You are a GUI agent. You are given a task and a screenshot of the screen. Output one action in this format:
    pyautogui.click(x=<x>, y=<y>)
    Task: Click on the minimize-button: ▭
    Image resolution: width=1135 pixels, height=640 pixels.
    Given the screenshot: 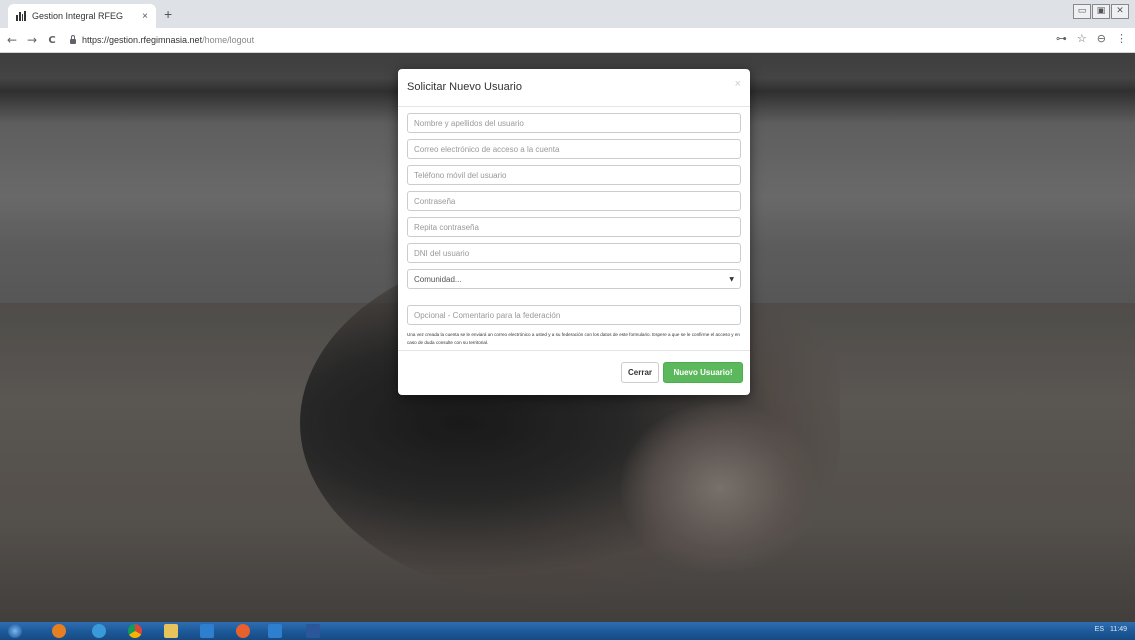 What is the action you would take?
    pyautogui.click(x=1082, y=11)
    